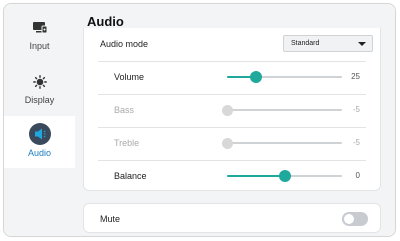 This screenshot has height=241, width=400. I want to click on bass-label: Bass, so click(124, 110).